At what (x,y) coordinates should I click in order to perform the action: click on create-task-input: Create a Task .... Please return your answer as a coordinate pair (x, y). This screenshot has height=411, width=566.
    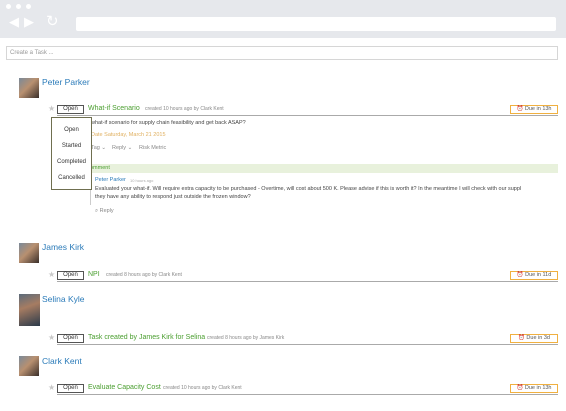
    Looking at the image, I should click on (282, 53).